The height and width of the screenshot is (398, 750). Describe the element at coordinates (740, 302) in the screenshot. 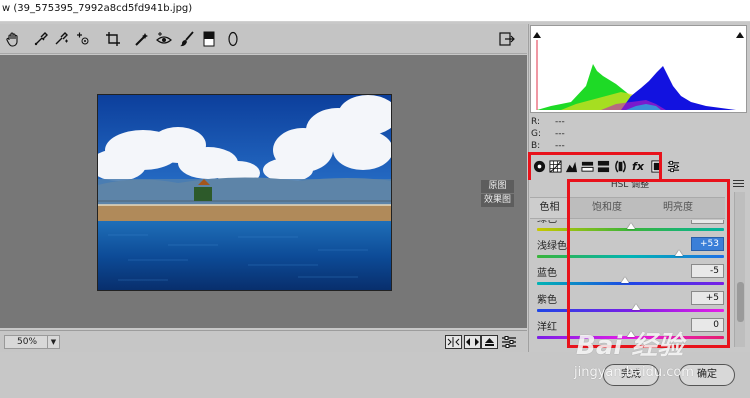

I see `scrollbar-handle` at that location.